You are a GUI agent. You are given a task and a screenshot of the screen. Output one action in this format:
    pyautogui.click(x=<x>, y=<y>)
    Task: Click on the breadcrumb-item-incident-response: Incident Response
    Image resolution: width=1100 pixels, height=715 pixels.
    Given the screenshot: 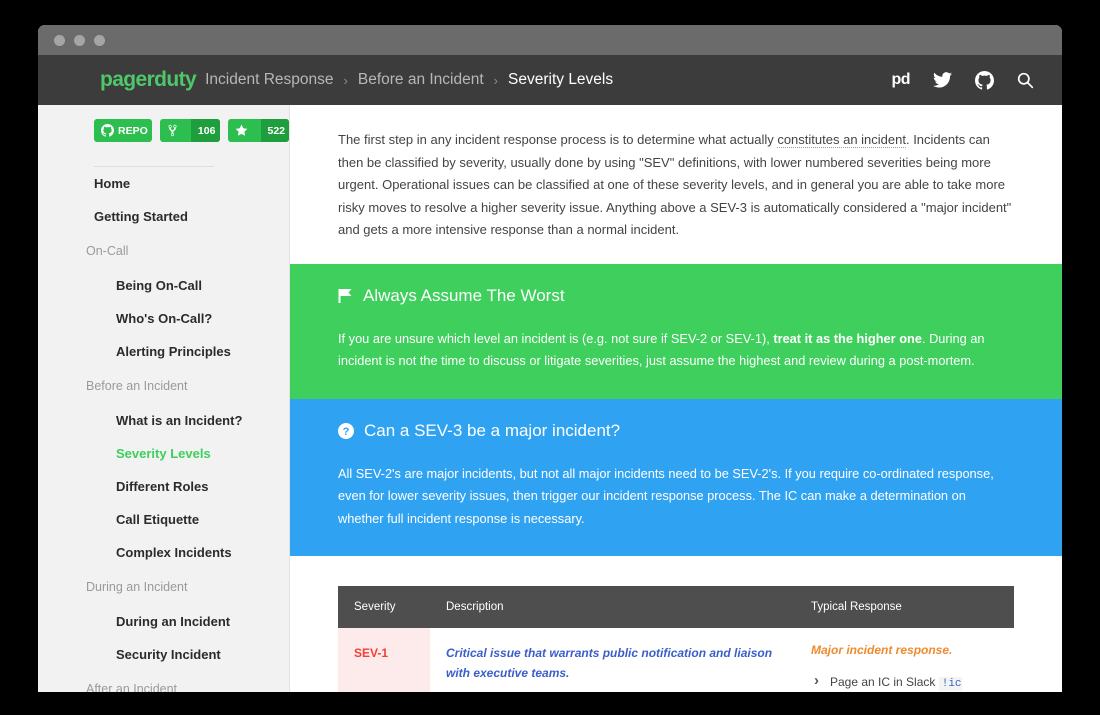 What is the action you would take?
    pyautogui.click(x=269, y=80)
    